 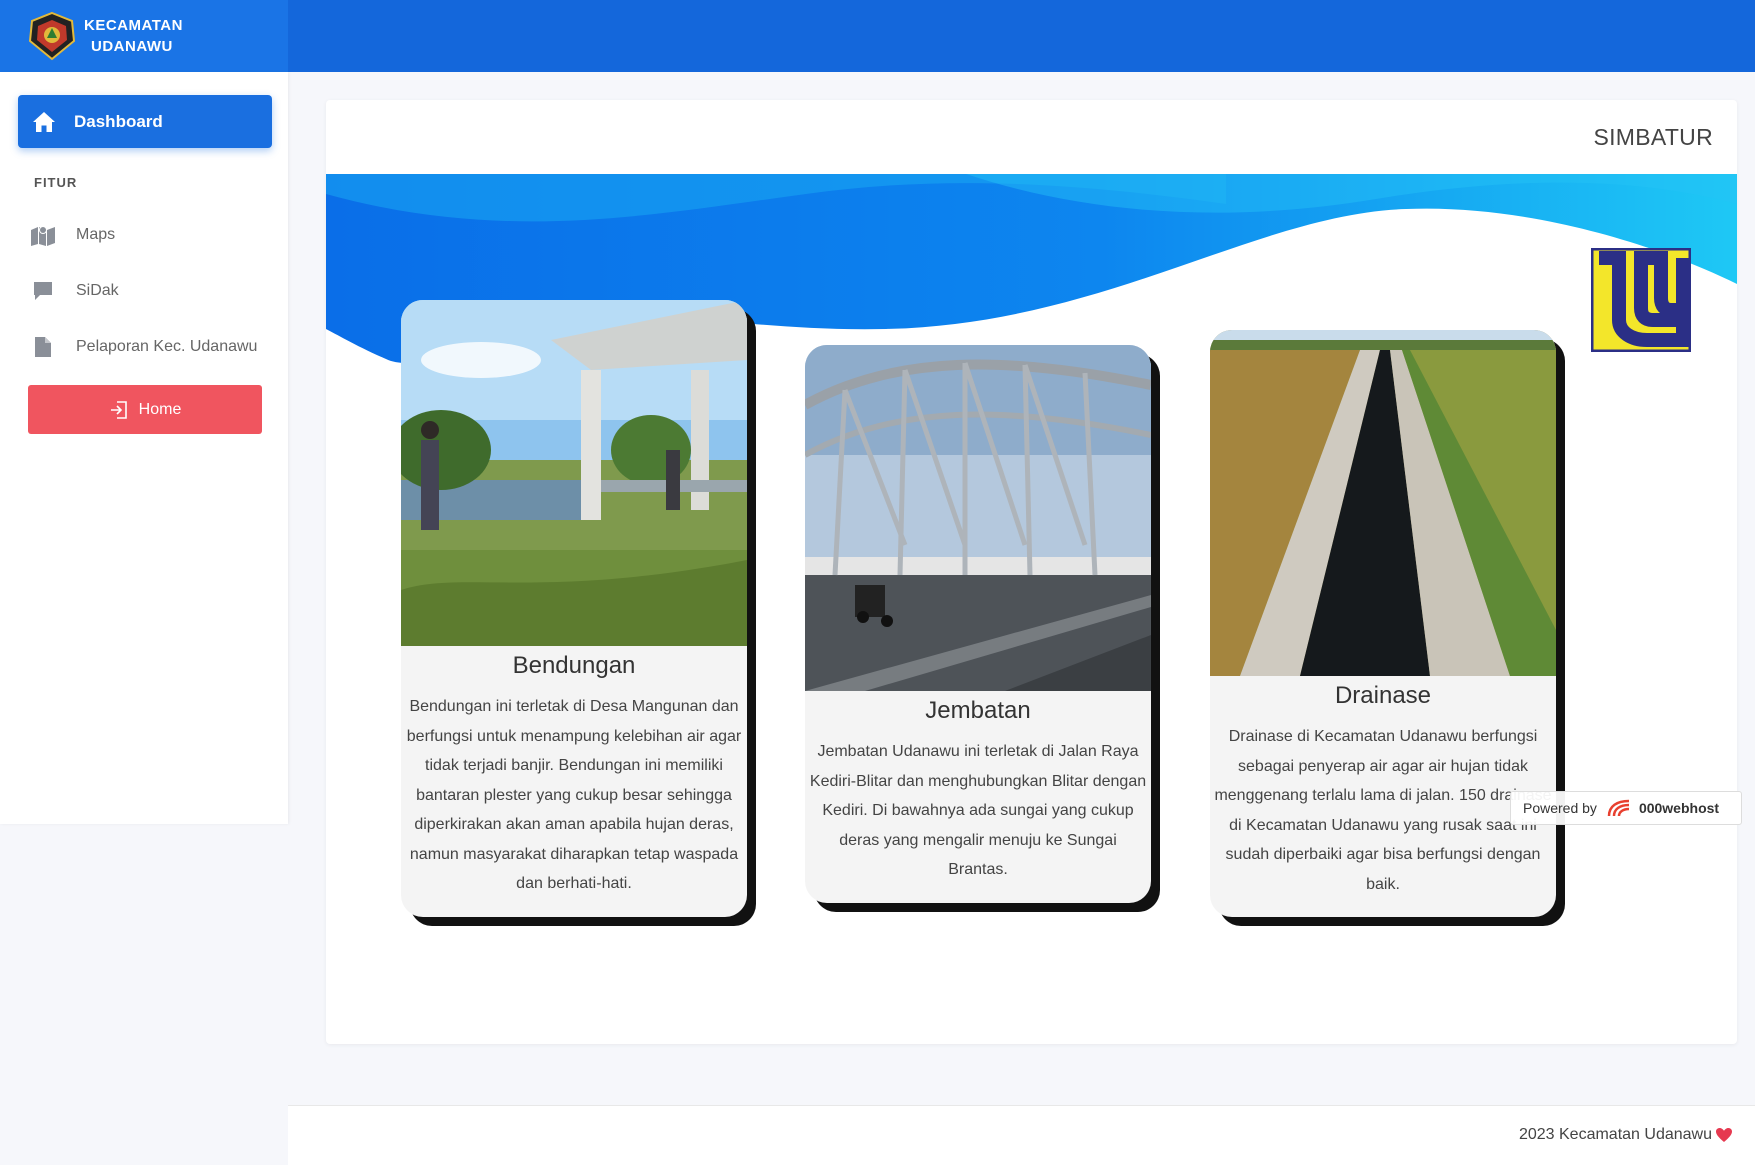 What do you see at coordinates (52, 36) in the screenshot?
I see `kabupaten-emblem-icon` at bounding box center [52, 36].